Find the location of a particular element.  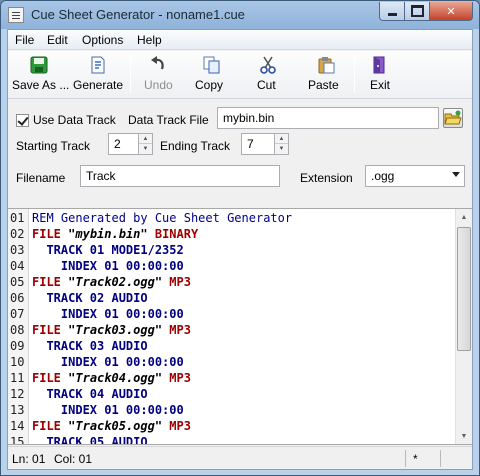

cut-button: Cut is located at coordinates (268, 75).